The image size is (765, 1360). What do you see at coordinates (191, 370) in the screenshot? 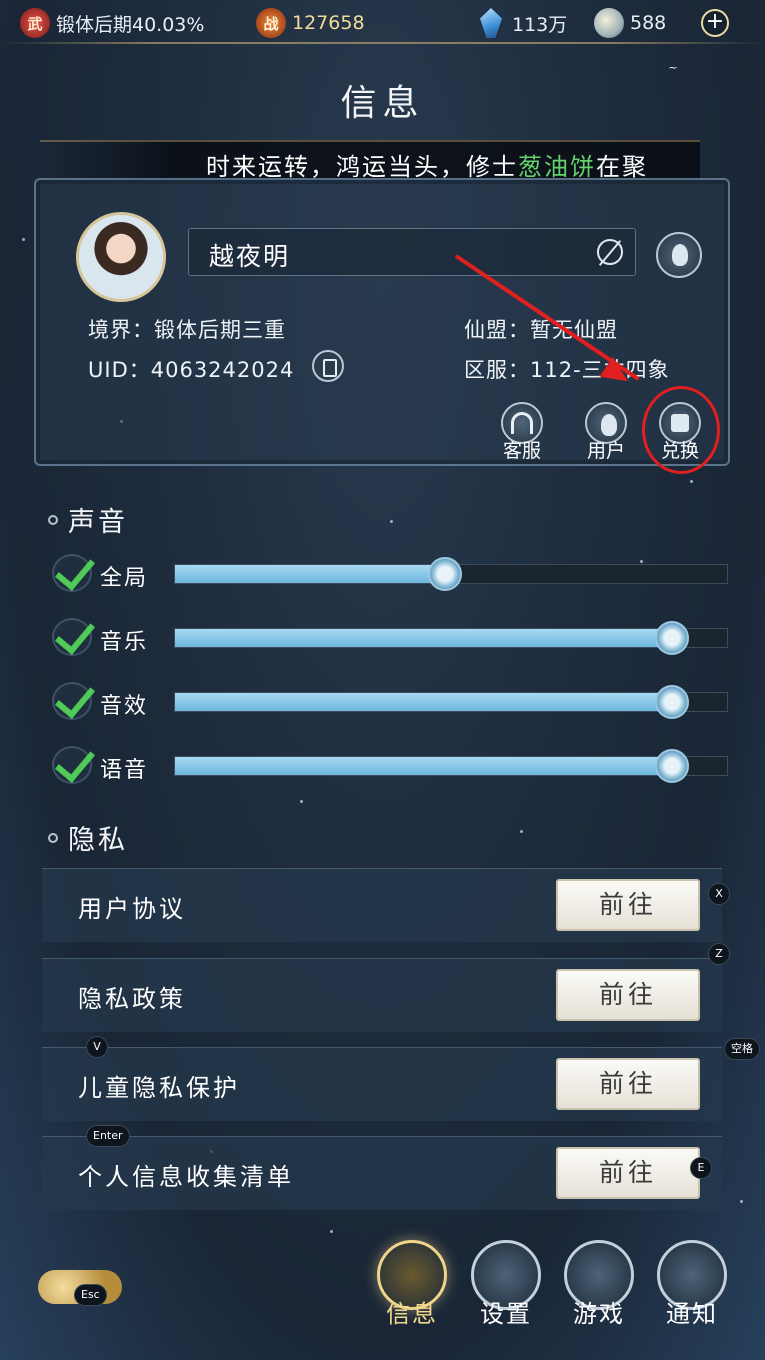
I see `uid-info: UID：4063242024` at bounding box center [191, 370].